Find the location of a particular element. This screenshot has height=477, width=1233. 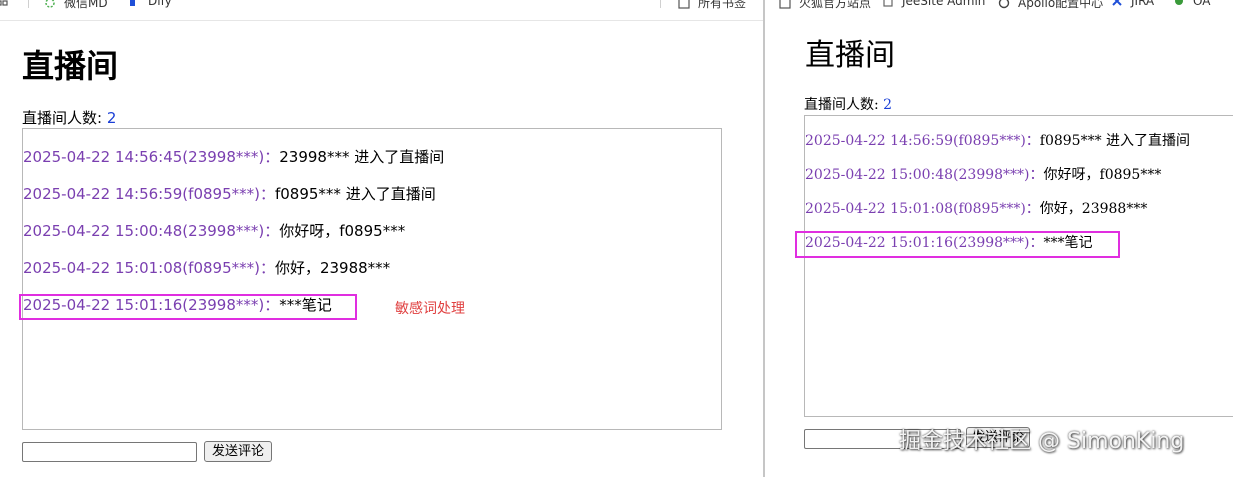

message-meta: 2025-04-22 14:56:45(23998***)： is located at coordinates (151, 157).